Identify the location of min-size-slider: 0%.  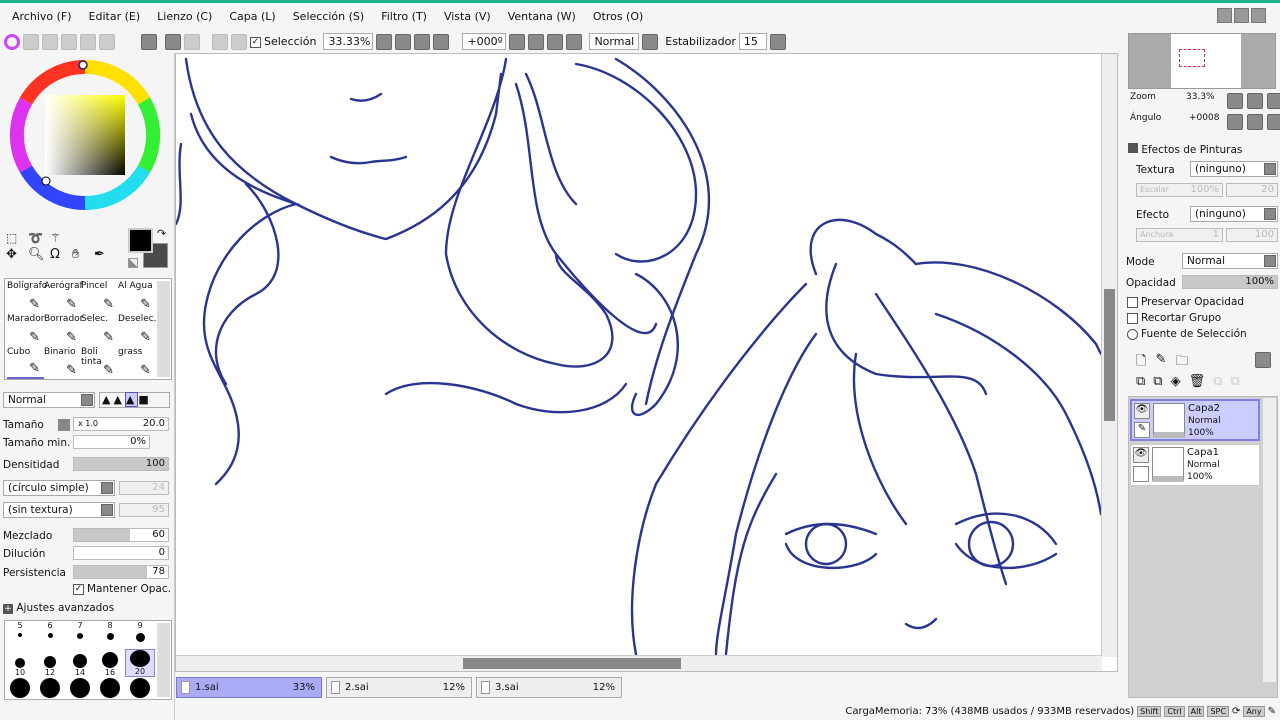
(111, 442).